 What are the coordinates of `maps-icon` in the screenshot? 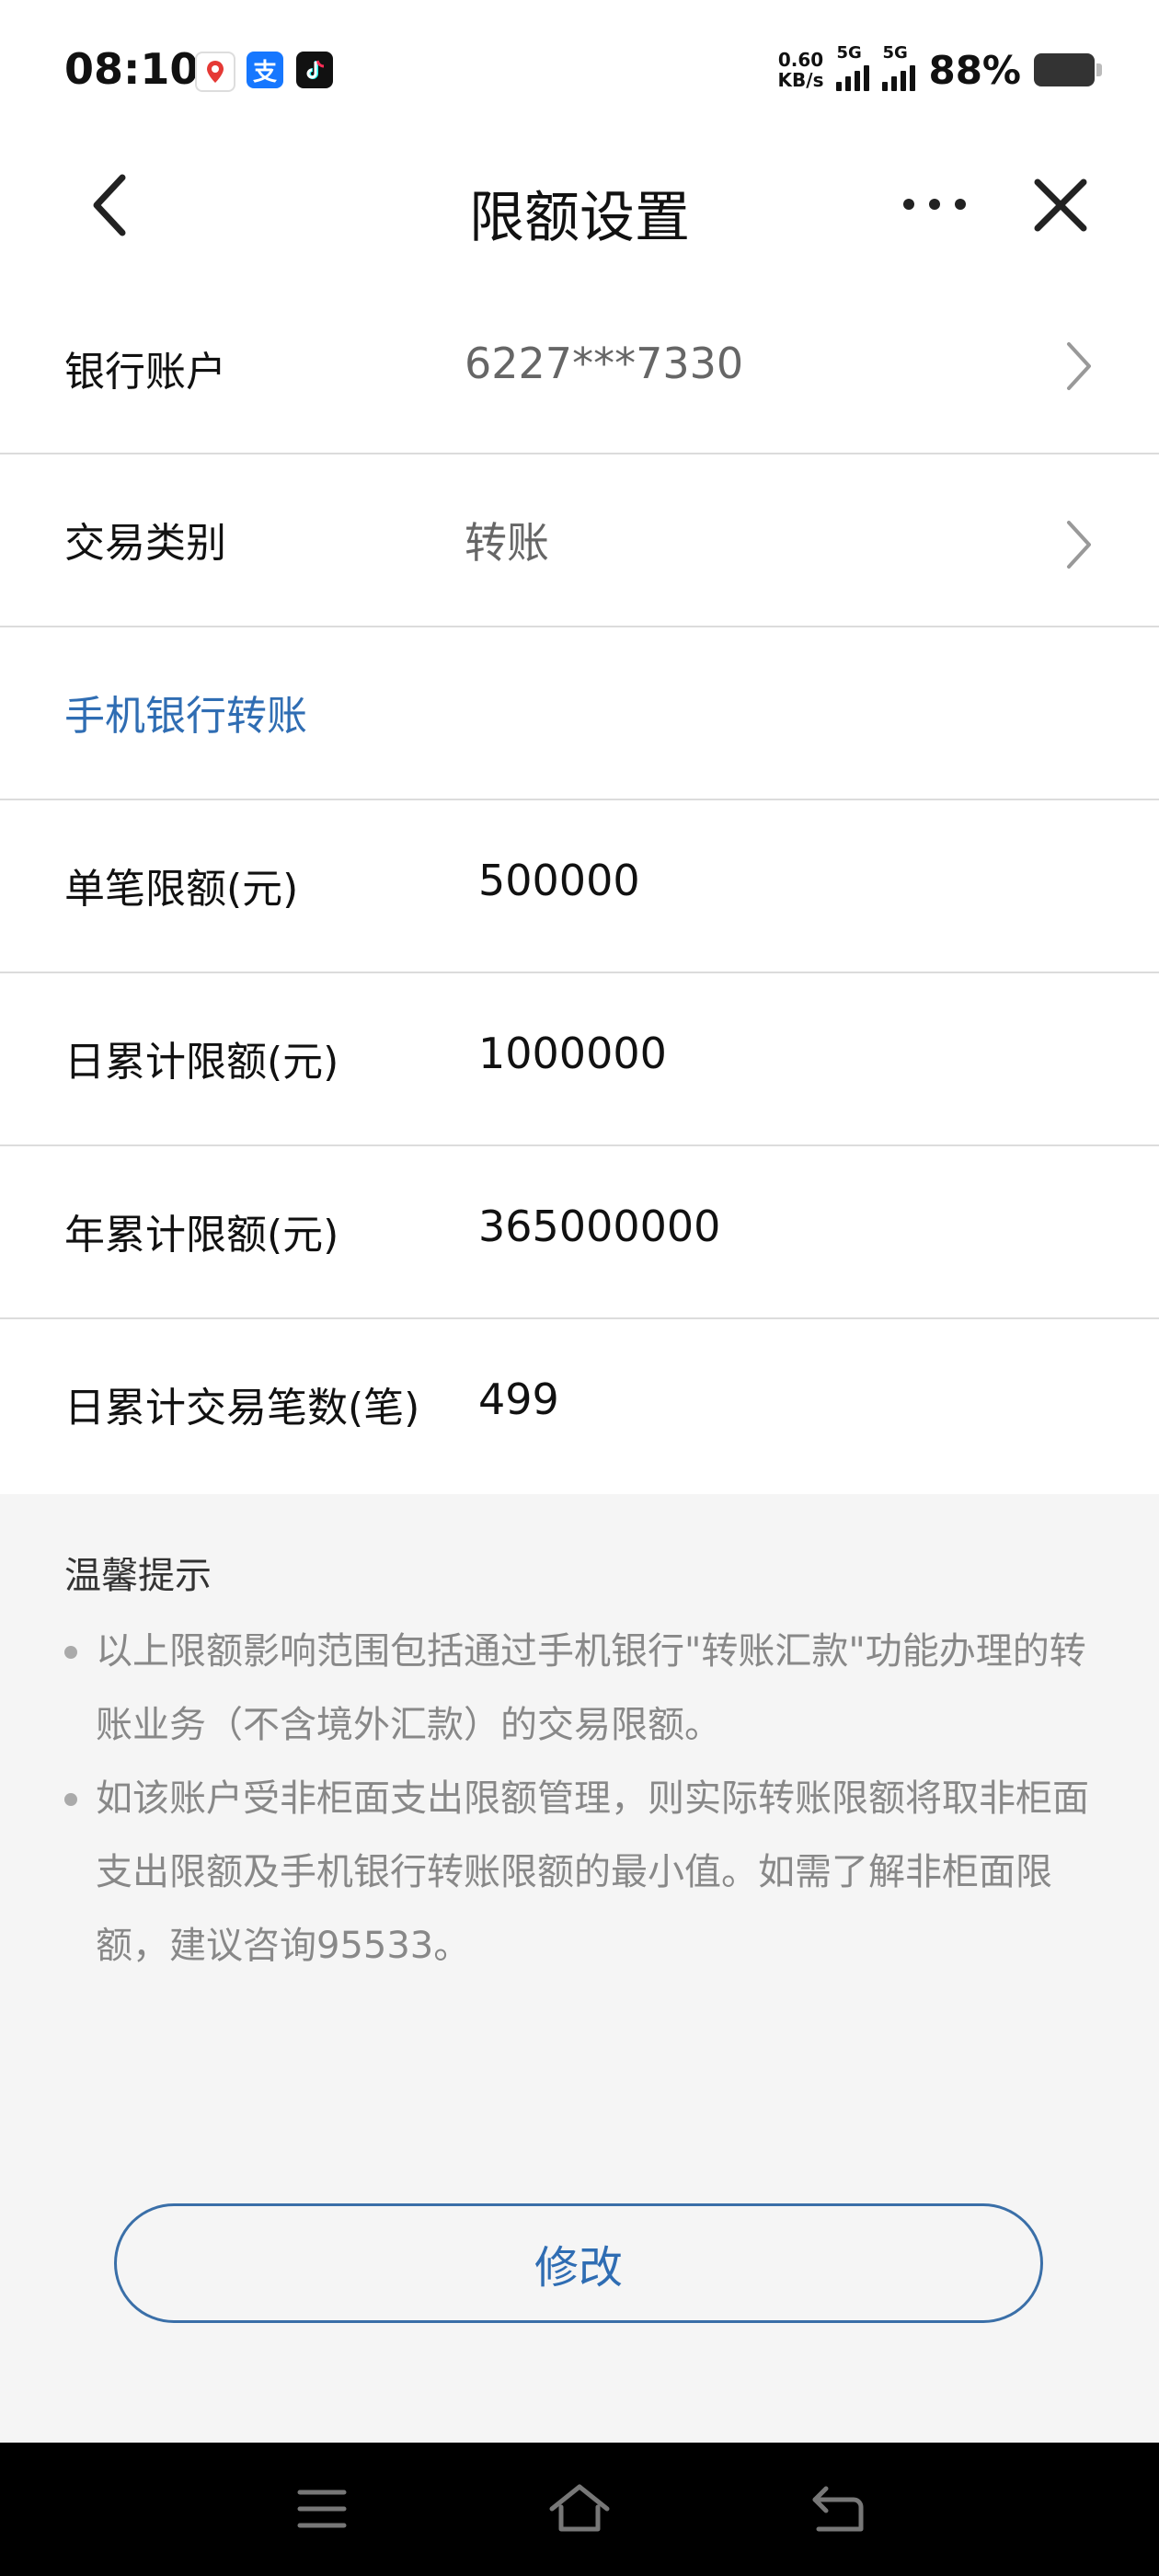 It's located at (215, 72).